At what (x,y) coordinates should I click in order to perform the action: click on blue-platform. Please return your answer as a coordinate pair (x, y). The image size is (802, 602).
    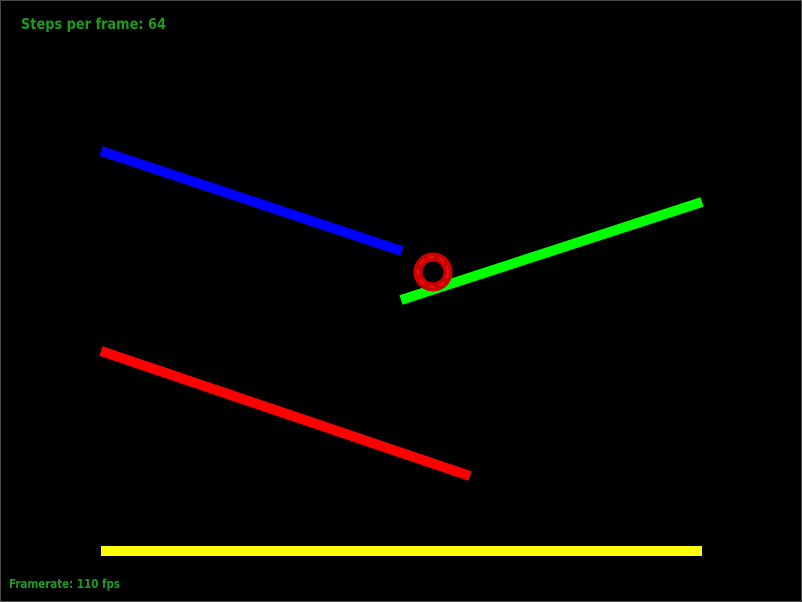
    Looking at the image, I should click on (251, 201).